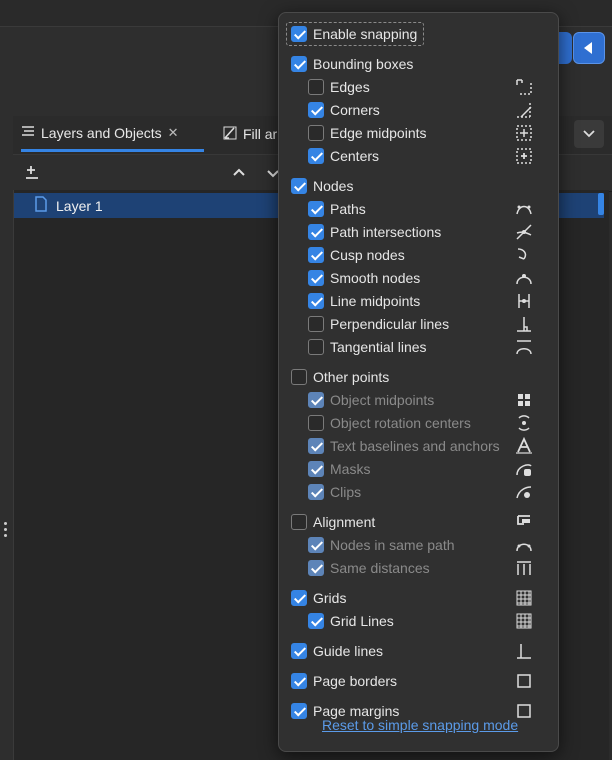 Image resolution: width=612 pixels, height=760 pixels. What do you see at coordinates (400, 423) in the screenshot?
I see `checkbox-label: Object rotation centers` at bounding box center [400, 423].